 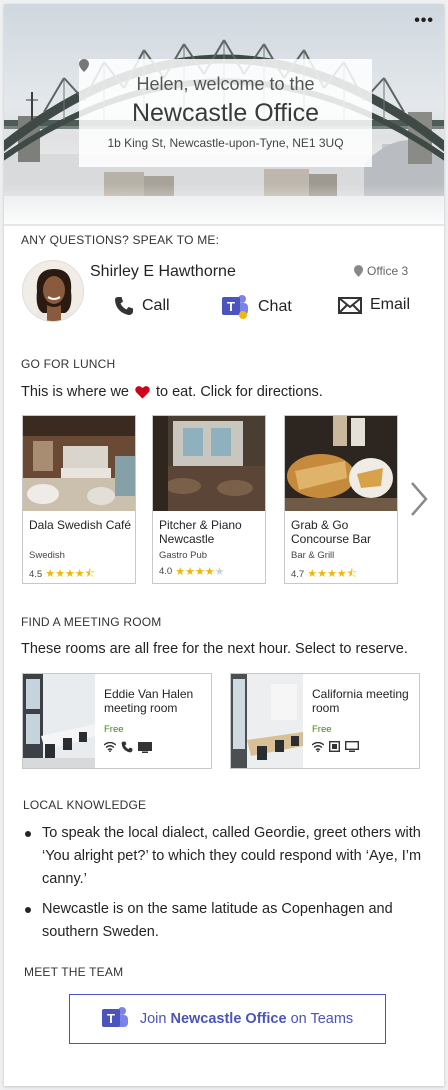 I want to click on restaurant-rating: 4.0 ★★★★★, so click(x=212, y=571).